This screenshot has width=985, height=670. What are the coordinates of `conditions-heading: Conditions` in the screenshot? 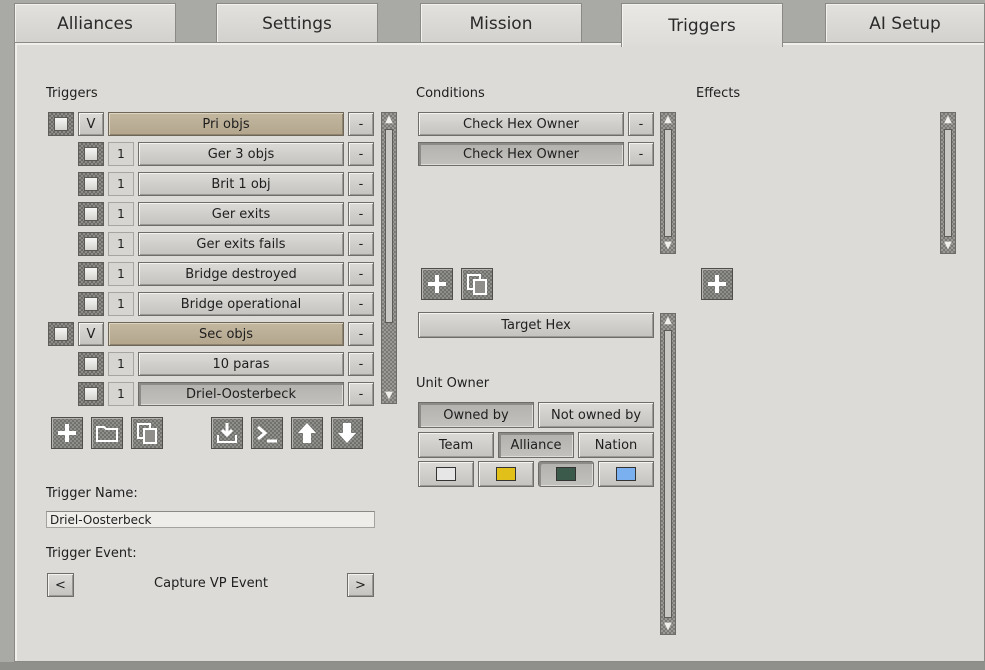 It's located at (450, 93).